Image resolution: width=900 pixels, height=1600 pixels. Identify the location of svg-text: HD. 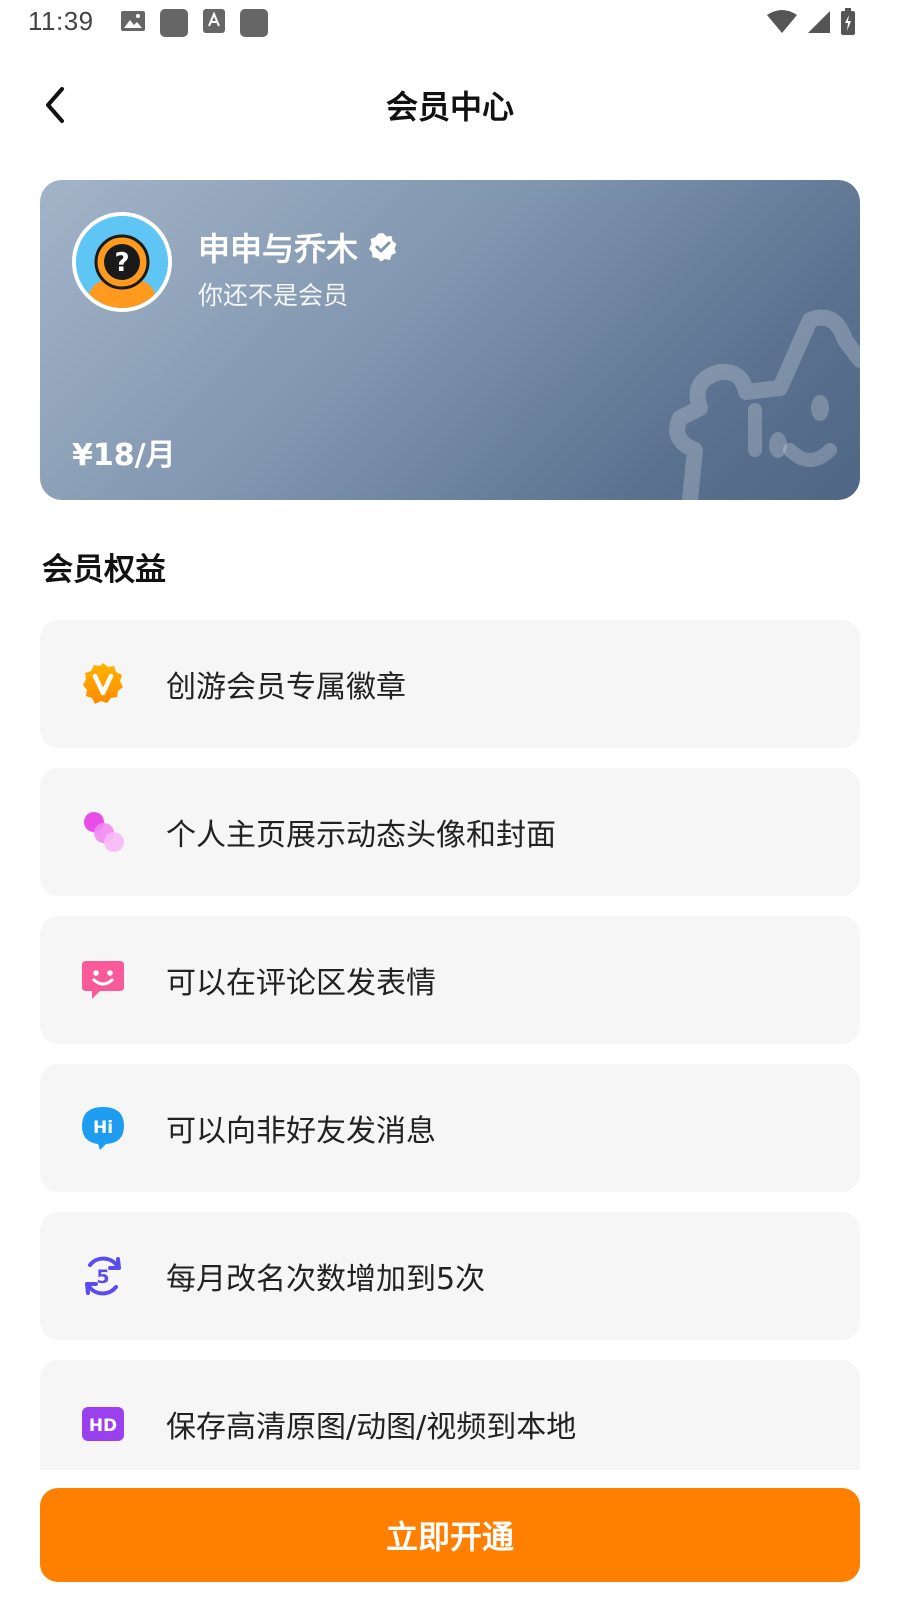
(103, 1426).